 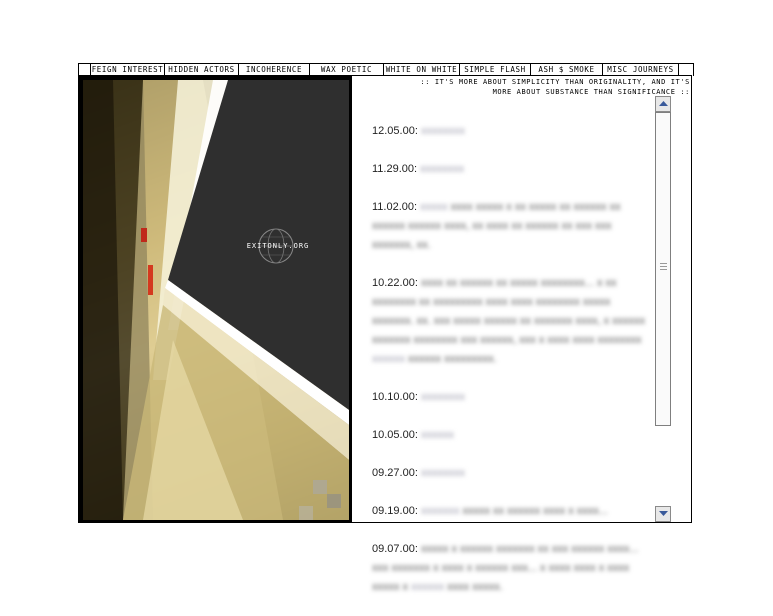 I want to click on entry-date: 11.02.00:, so click(x=395, y=207).